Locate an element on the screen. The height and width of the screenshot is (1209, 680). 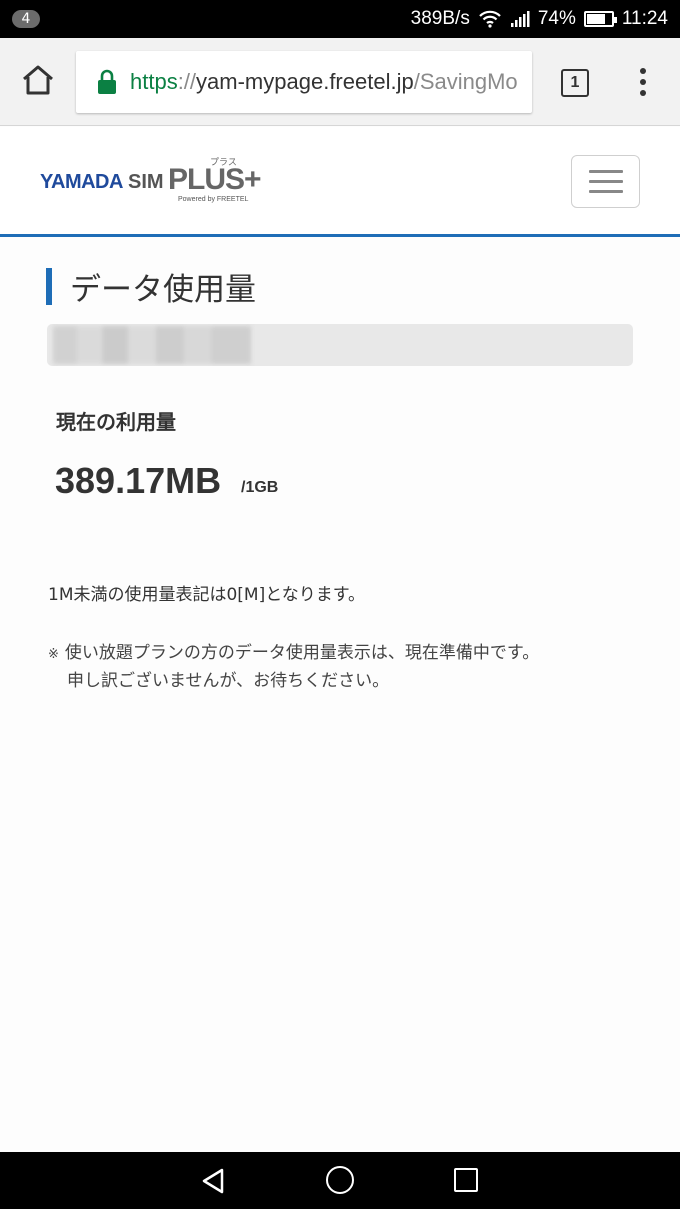
logo-yamada-text: YAMADA is located at coordinates (81, 182).